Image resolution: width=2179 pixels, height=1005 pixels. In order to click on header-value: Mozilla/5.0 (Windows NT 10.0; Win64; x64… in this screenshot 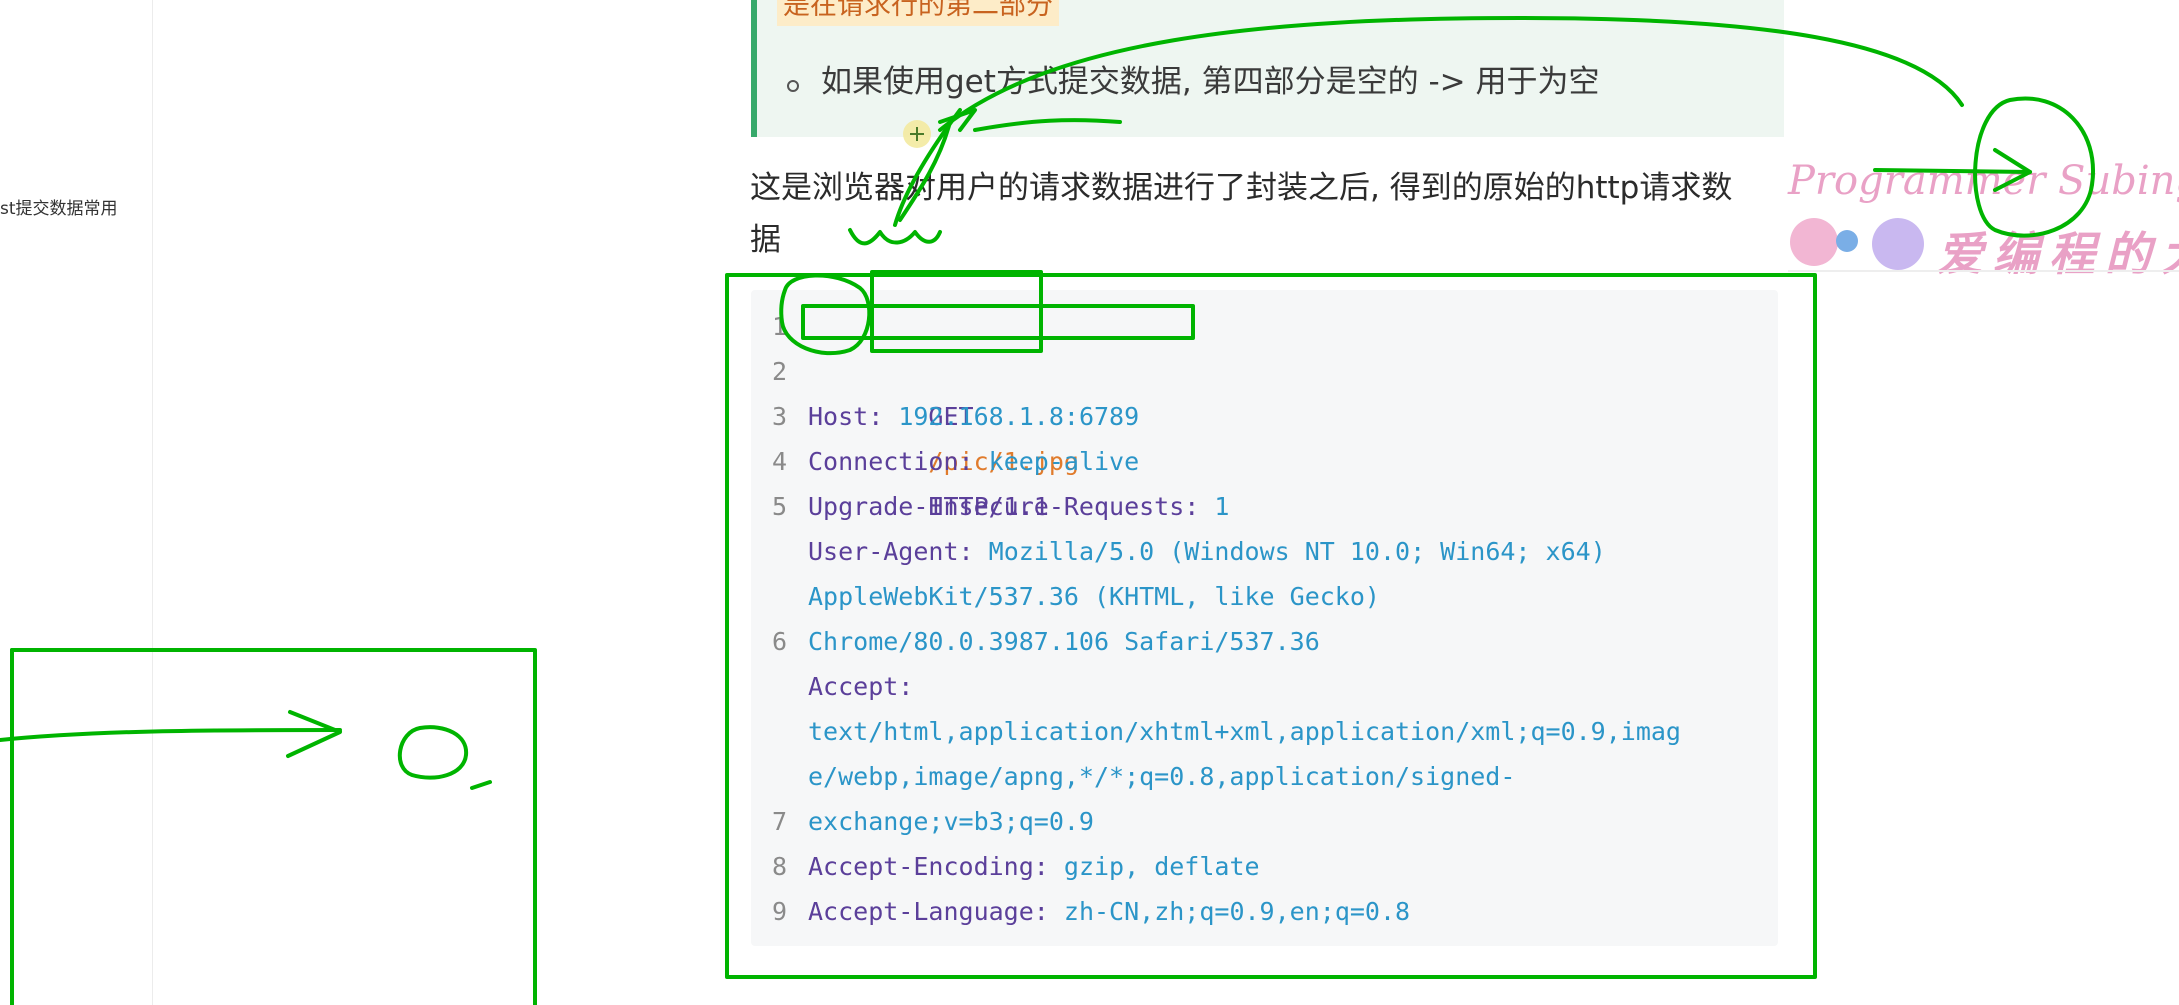, I will do `click(1297, 551)`.